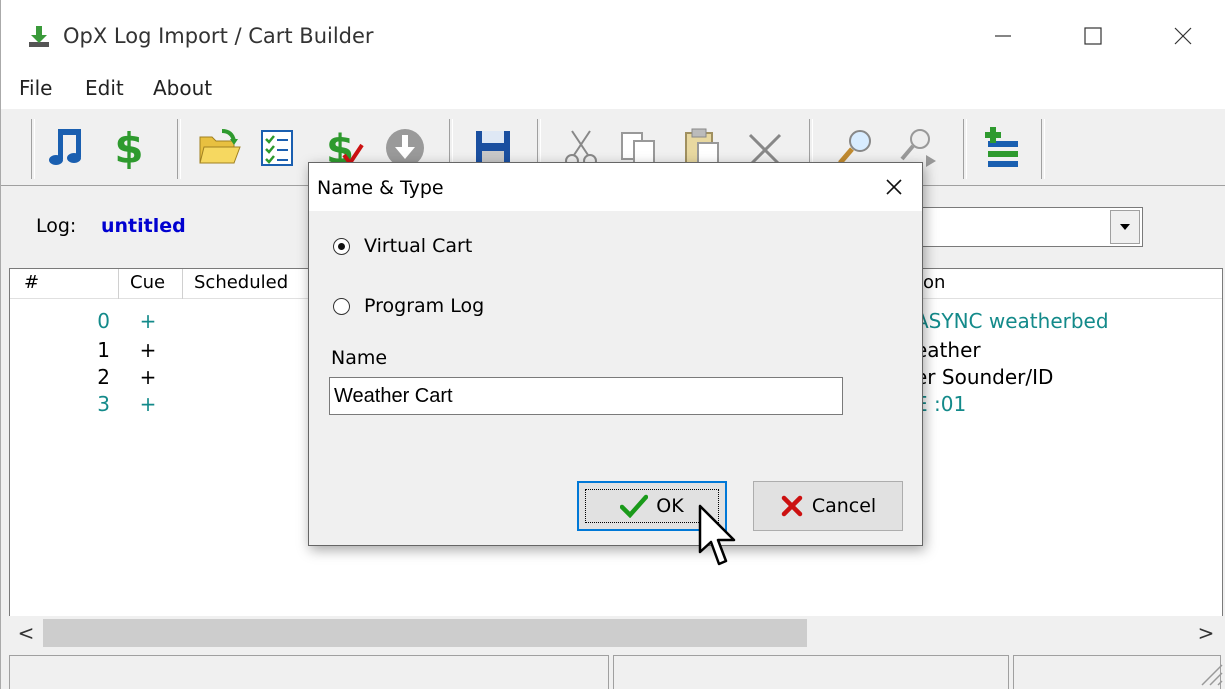 The height and width of the screenshot is (689, 1225). I want to click on combo-dropdown-button, so click(1125, 227).